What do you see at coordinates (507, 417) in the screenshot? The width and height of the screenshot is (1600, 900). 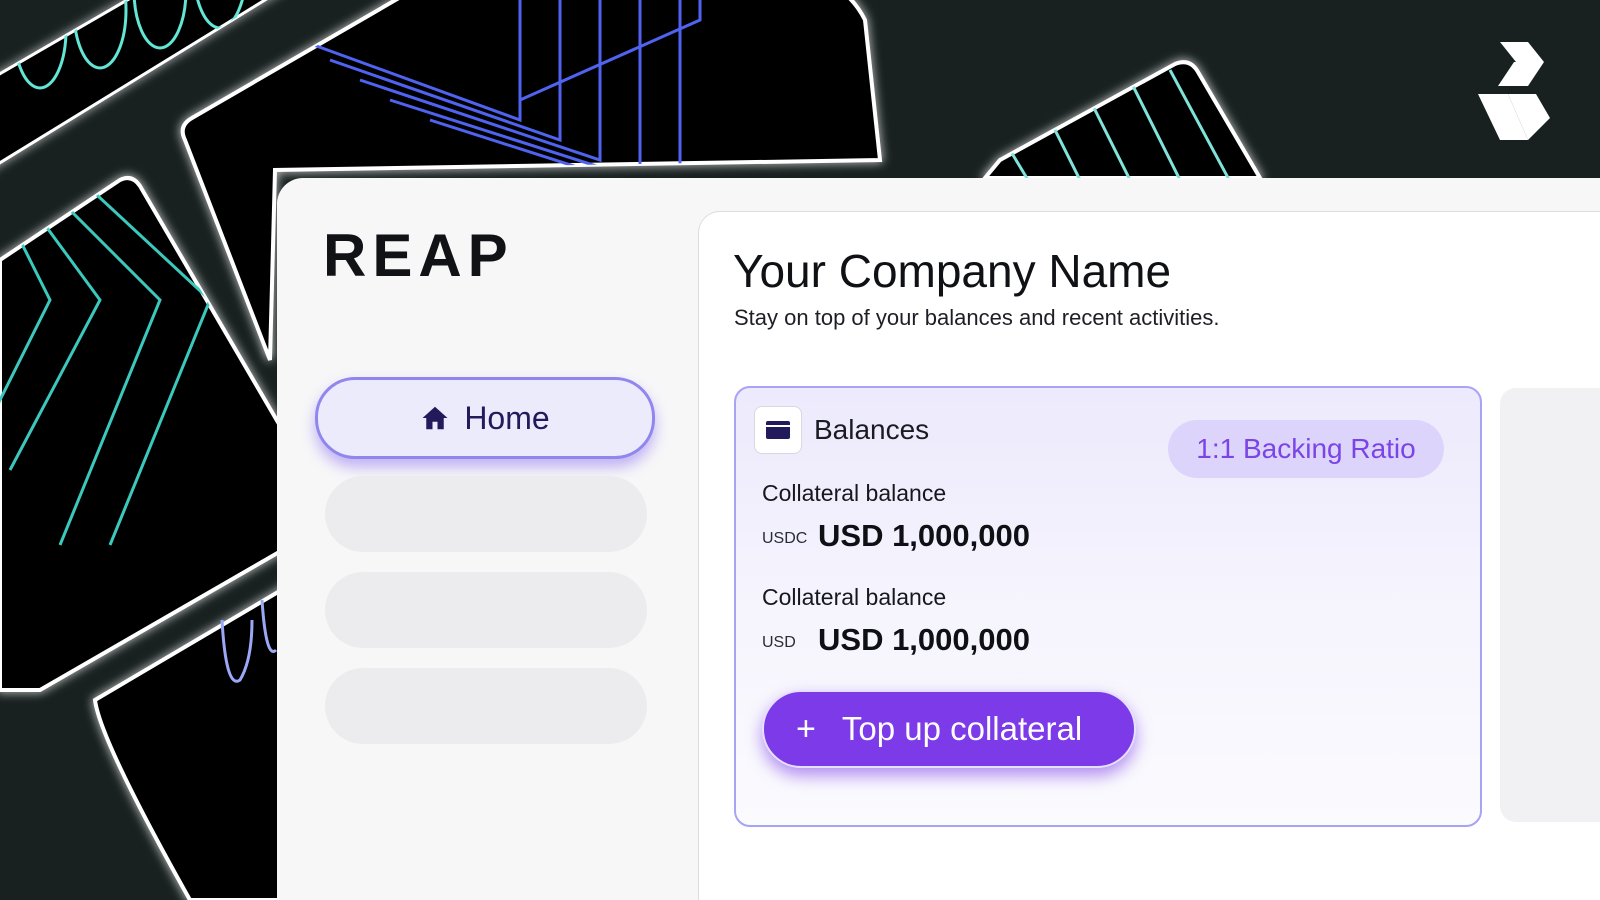 I see `sidebar-item-label: Home` at bounding box center [507, 417].